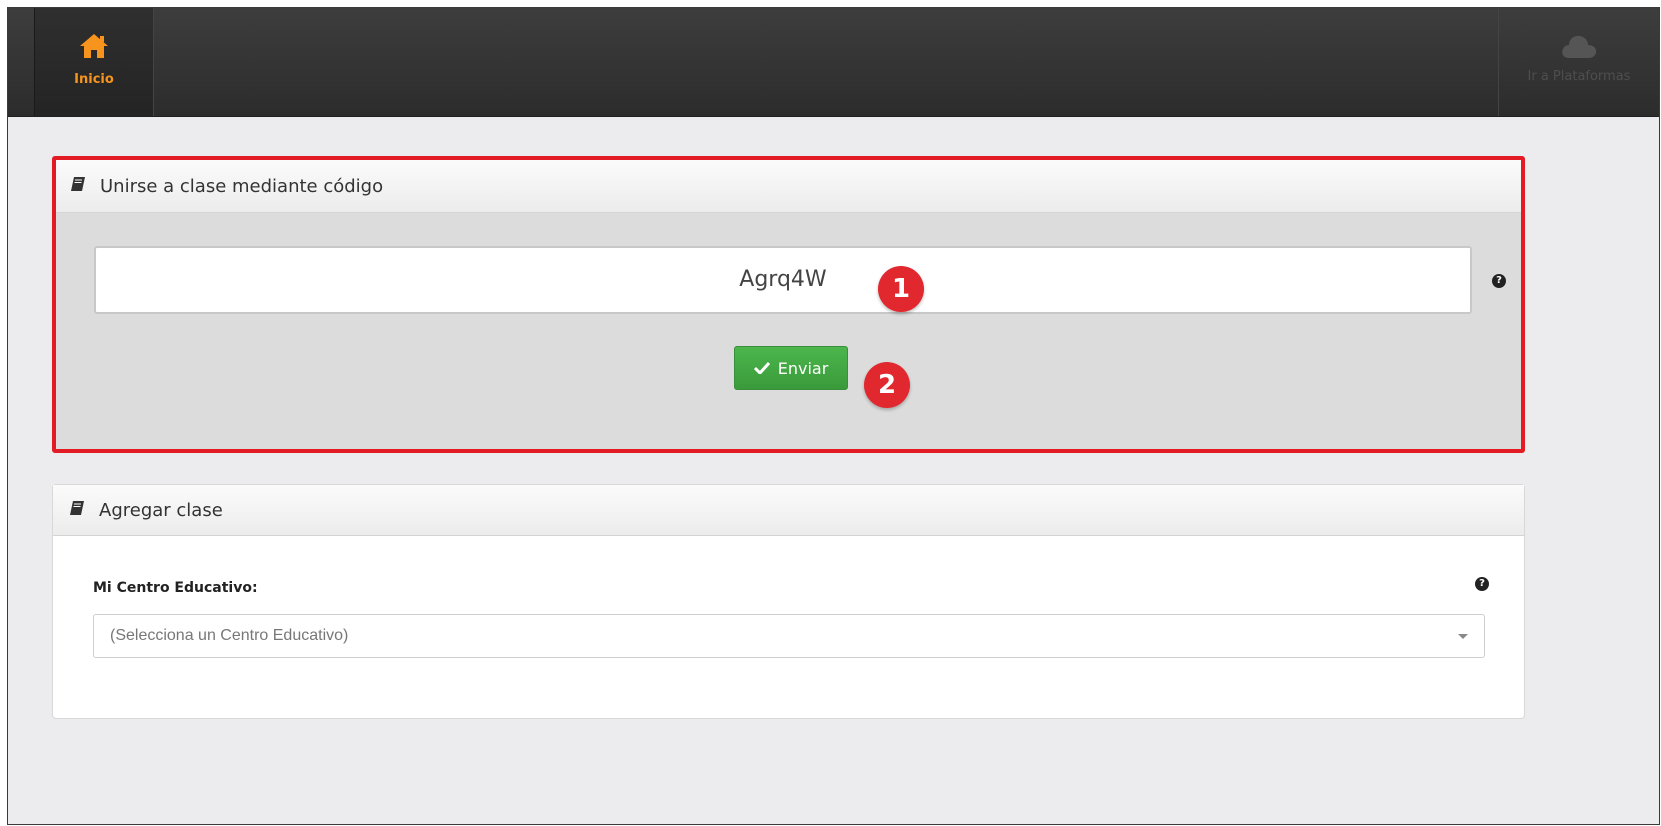  What do you see at coordinates (1579, 76) in the screenshot?
I see `nav-platforms-label: Ir a Plataformas` at bounding box center [1579, 76].